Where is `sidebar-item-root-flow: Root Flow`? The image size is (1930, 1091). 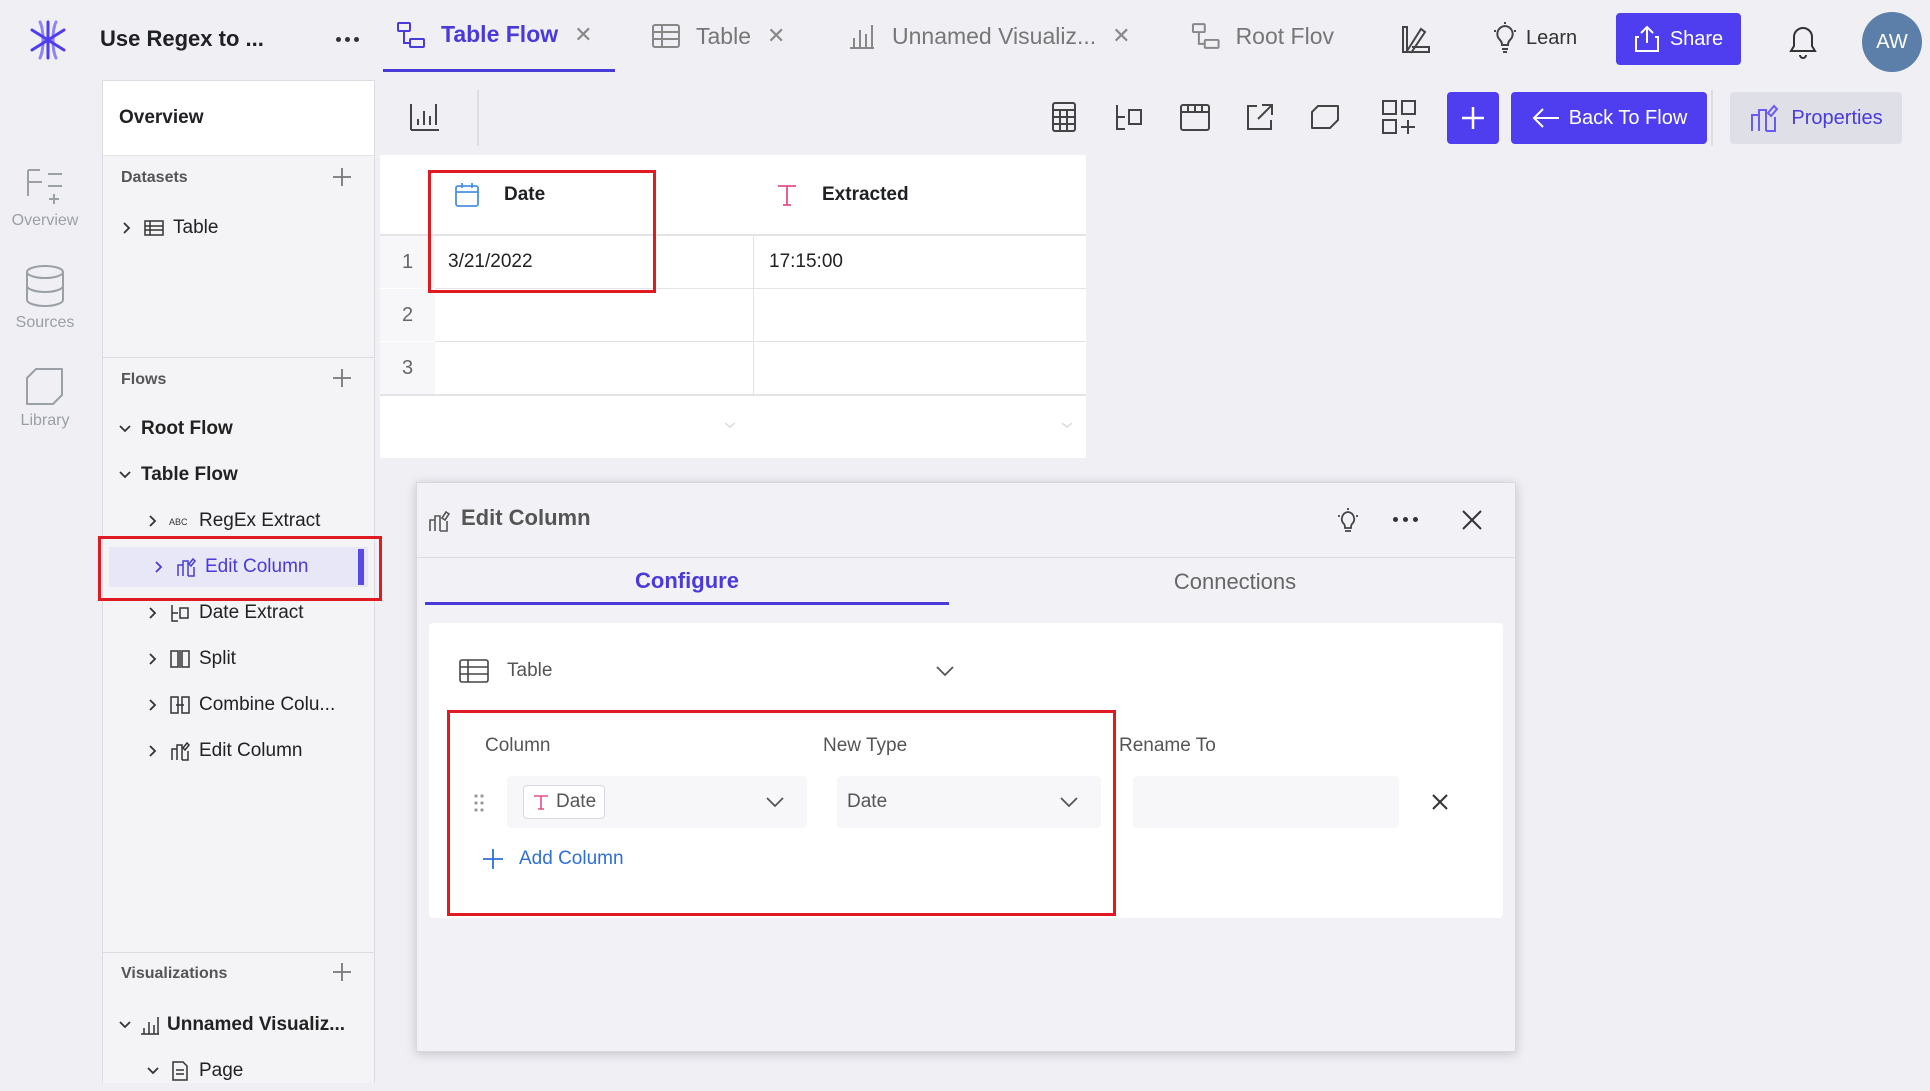
sidebar-item-root-flow: Root Flow is located at coordinates (238, 429).